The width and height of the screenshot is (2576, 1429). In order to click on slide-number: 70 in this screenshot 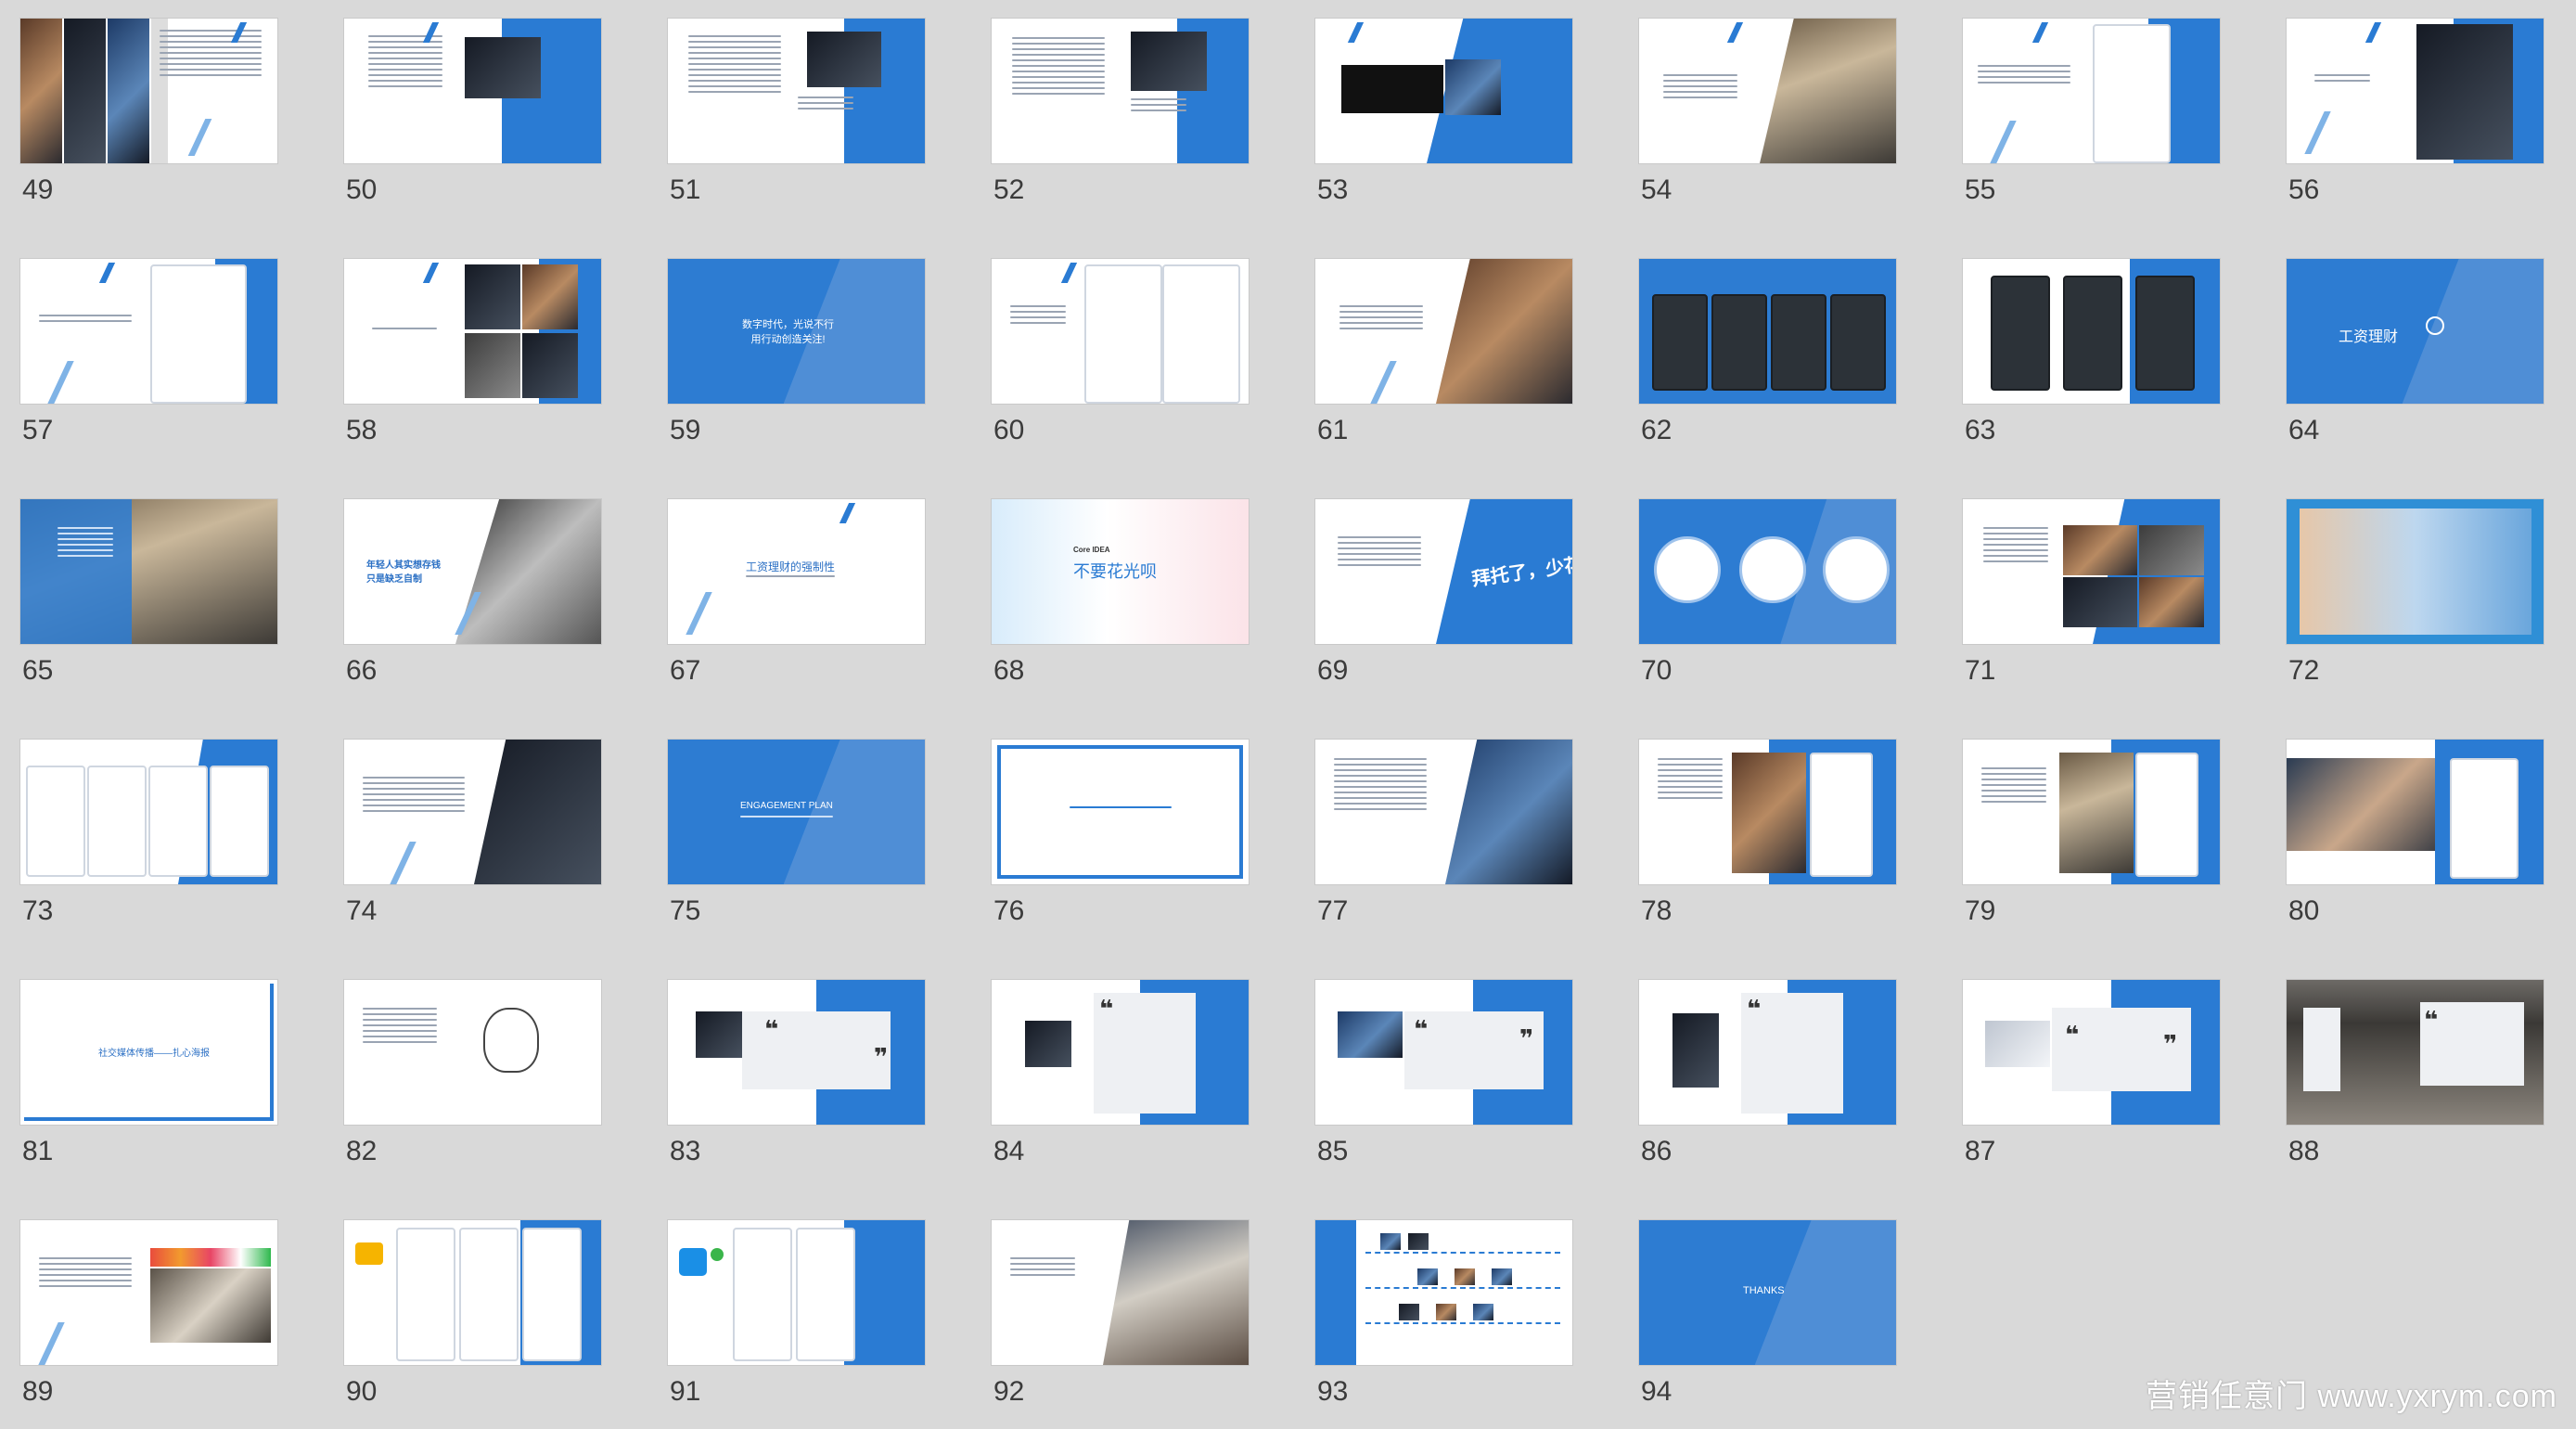, I will do `click(1656, 670)`.